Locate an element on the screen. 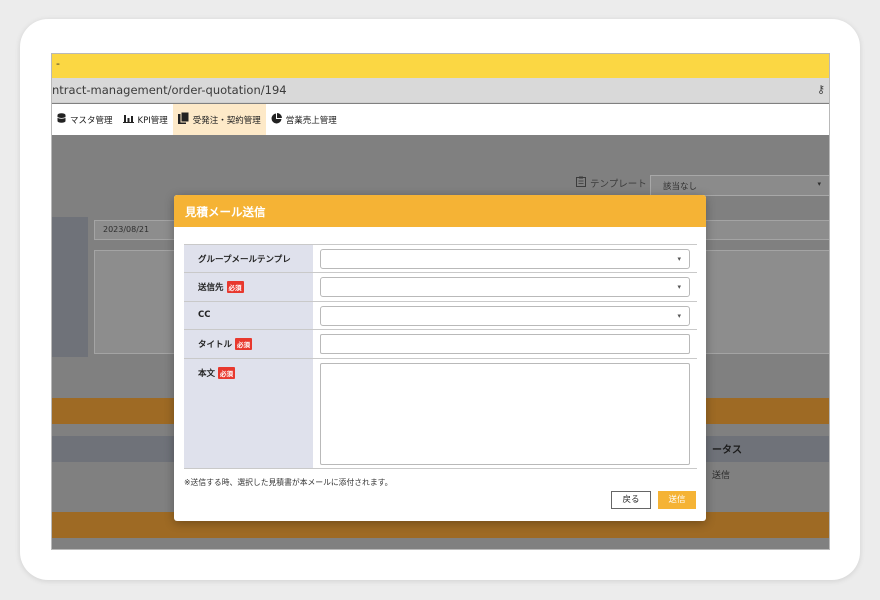 The height and width of the screenshot is (600, 880). template-select-value: 該当なし is located at coordinates (680, 187).